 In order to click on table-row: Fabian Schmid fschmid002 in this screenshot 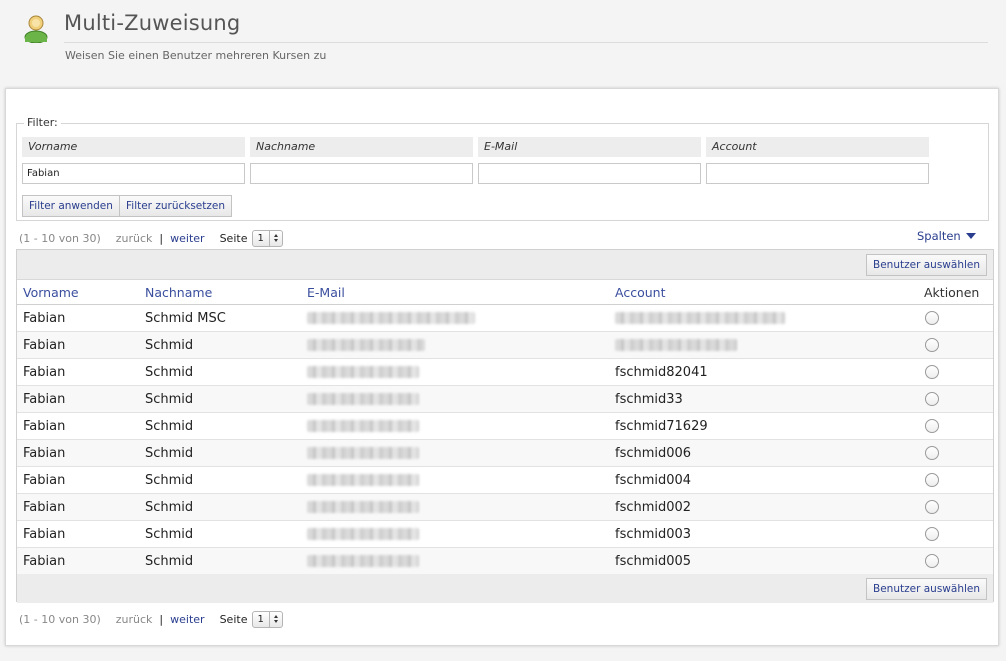, I will do `click(505, 507)`.